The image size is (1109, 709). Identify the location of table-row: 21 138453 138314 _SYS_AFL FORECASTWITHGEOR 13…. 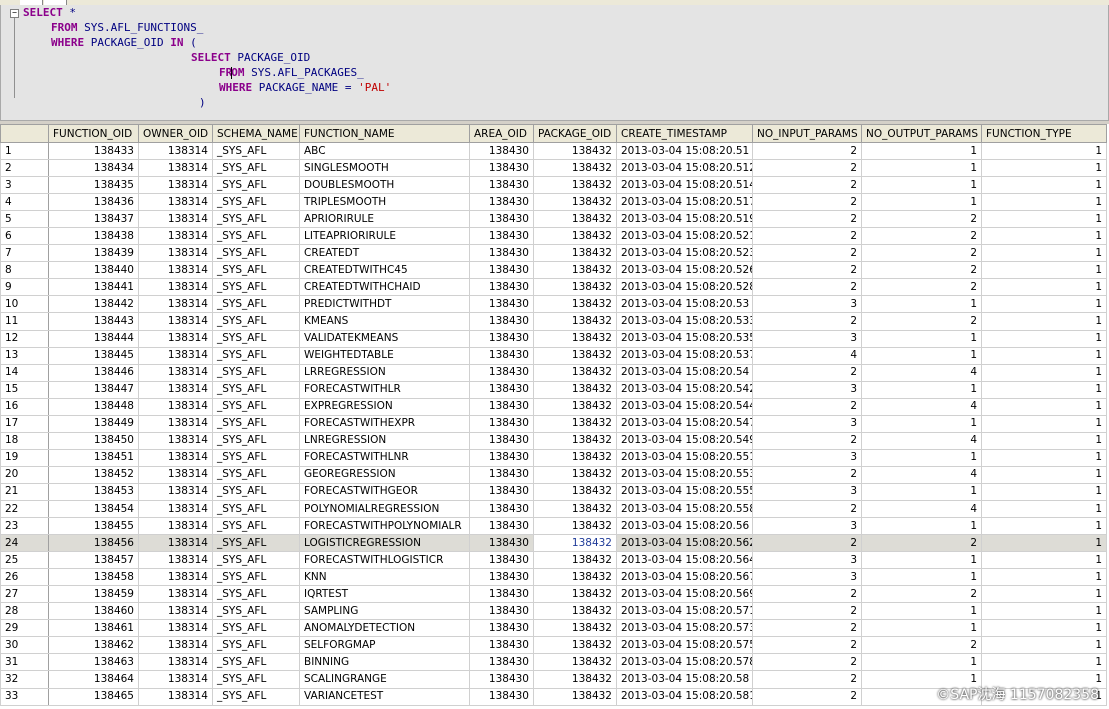
(553, 491).